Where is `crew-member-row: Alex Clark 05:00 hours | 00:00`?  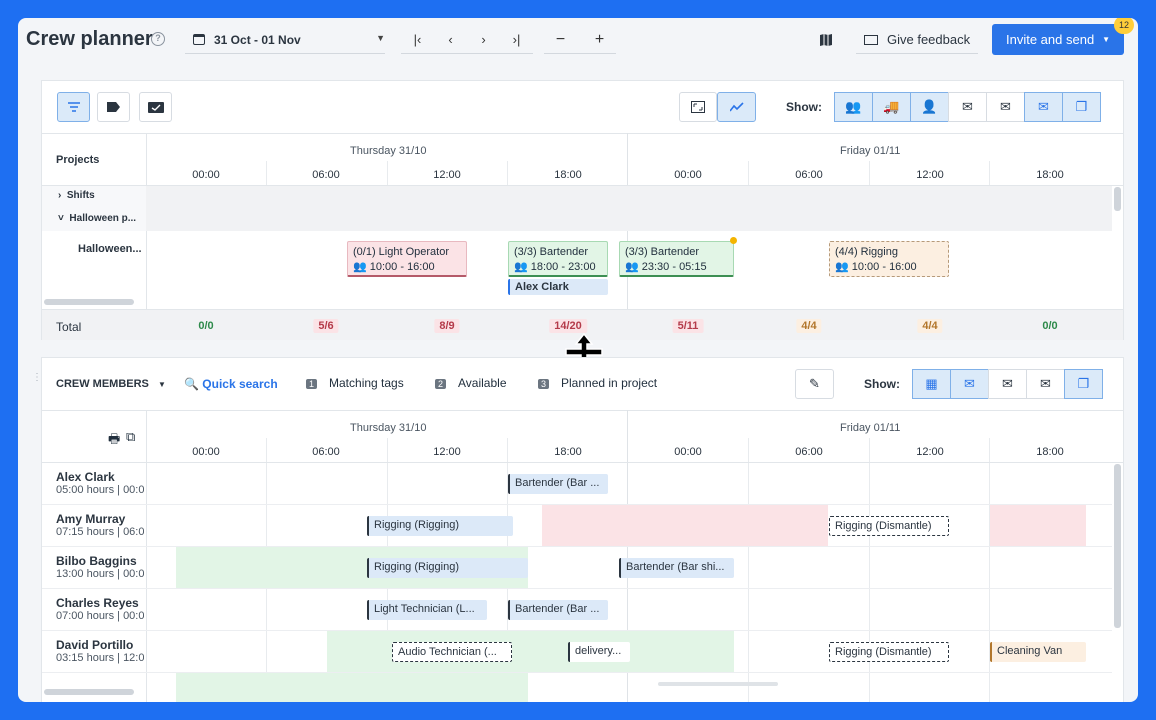
crew-member-row: Alex Clark 05:00 hours | 00:00 is located at coordinates (100, 483).